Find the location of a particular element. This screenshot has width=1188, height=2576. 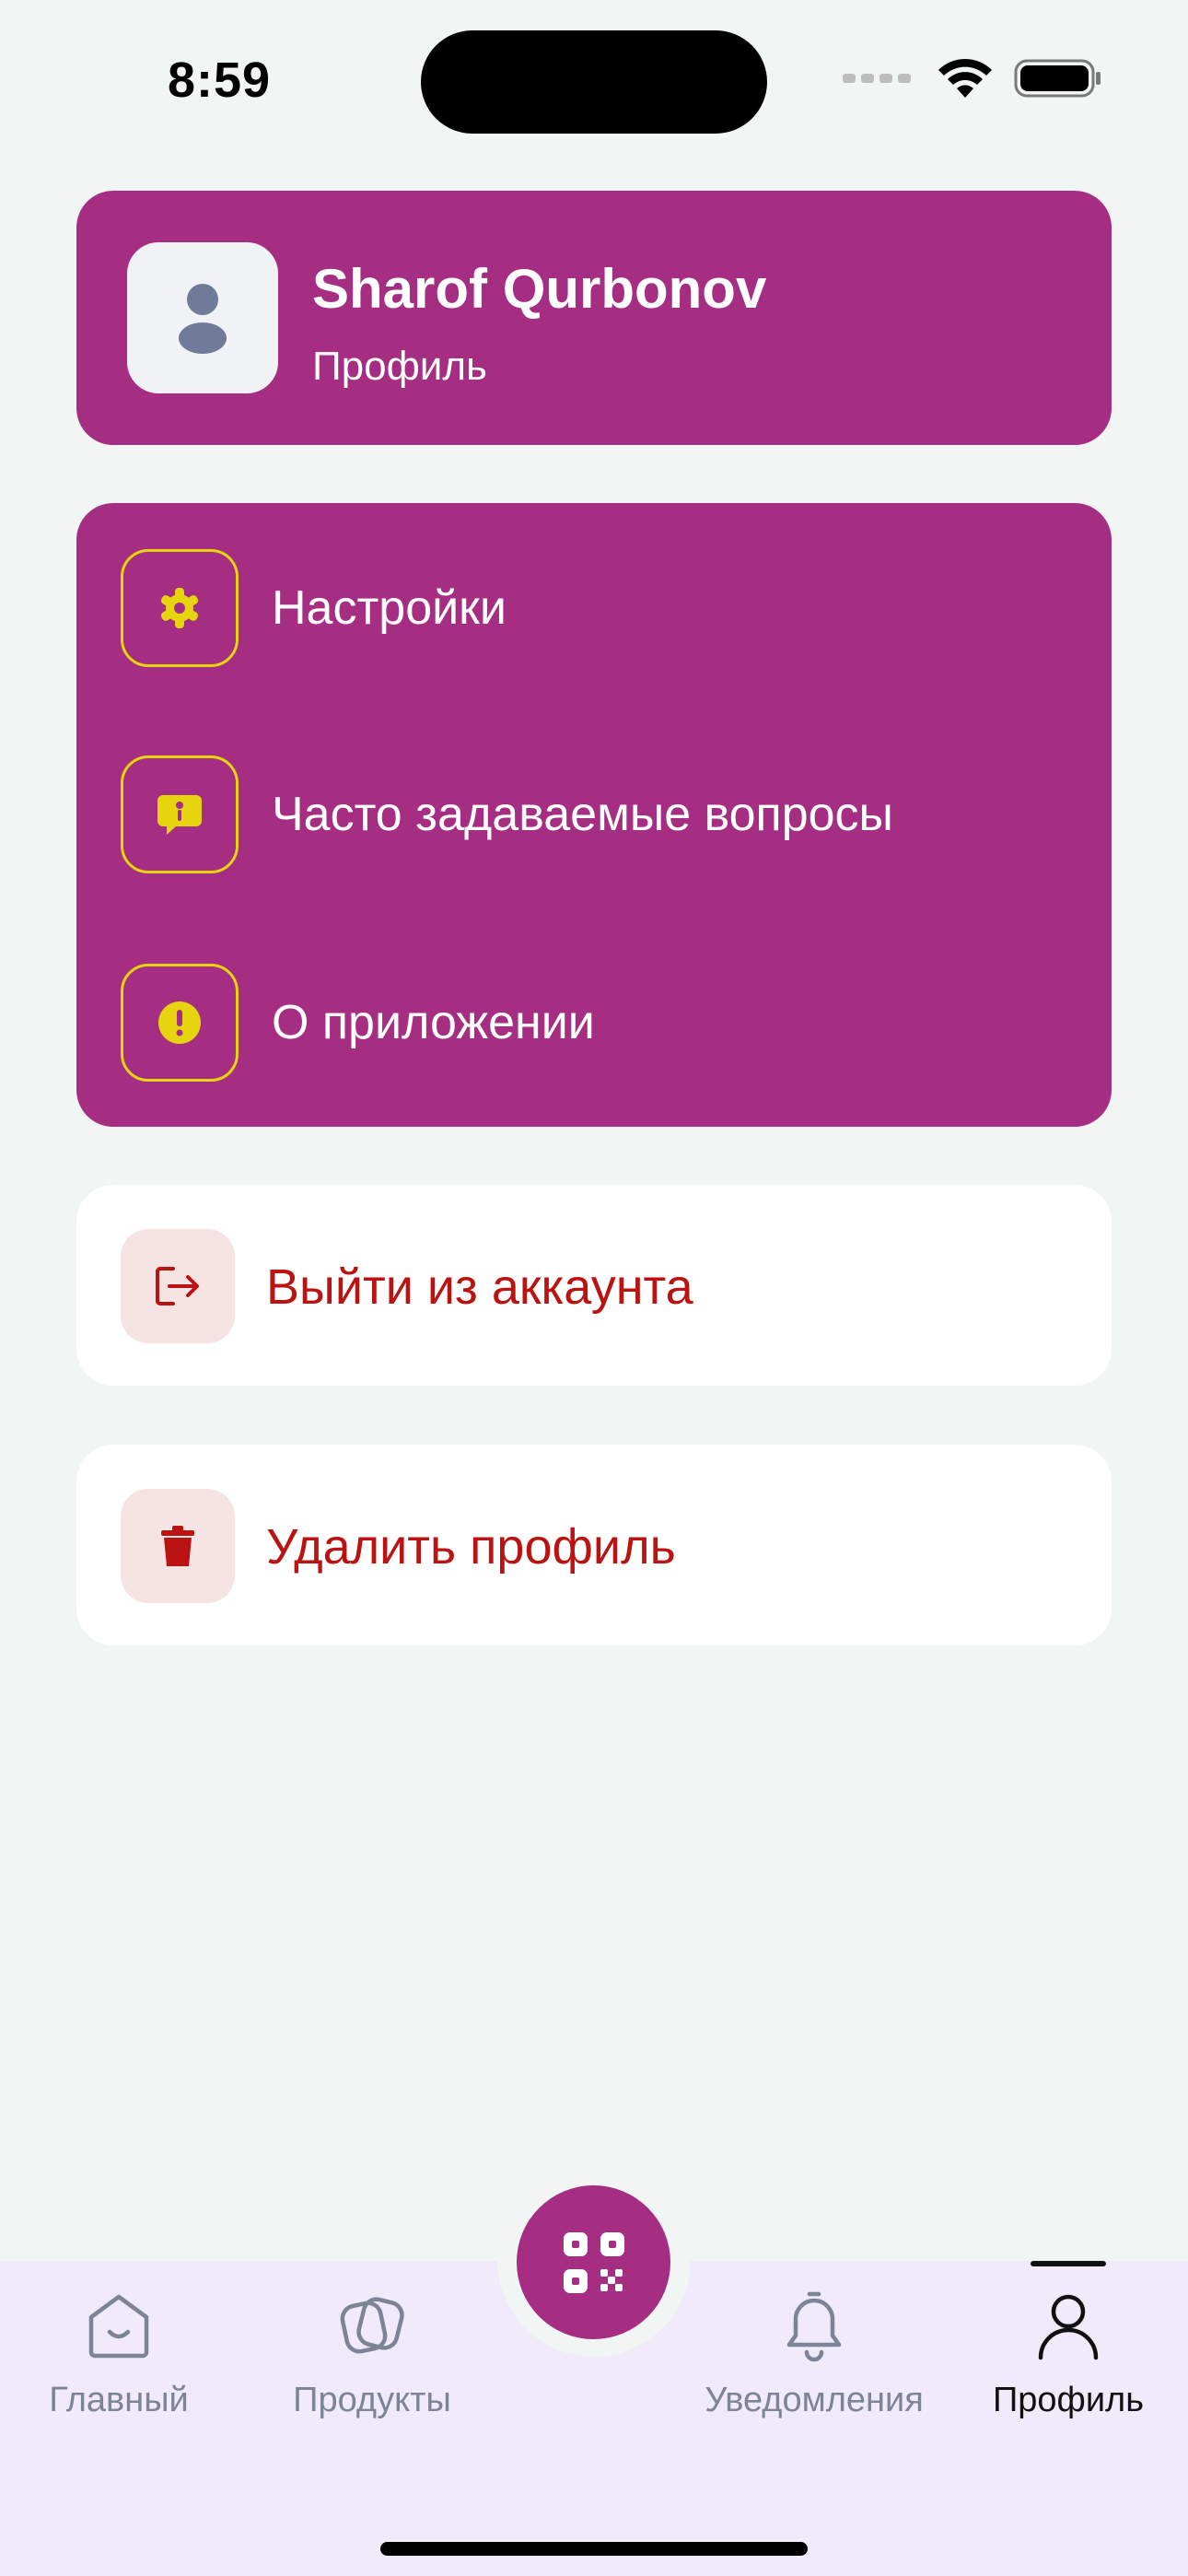

status-time: 8:59 is located at coordinates (220, 80).